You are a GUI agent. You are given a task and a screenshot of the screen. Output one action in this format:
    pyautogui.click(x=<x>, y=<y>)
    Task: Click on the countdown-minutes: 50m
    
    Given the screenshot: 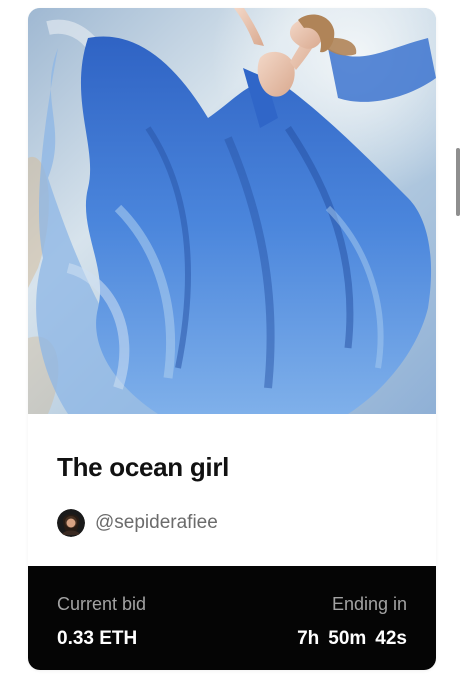 What is the action you would take?
    pyautogui.click(x=347, y=638)
    